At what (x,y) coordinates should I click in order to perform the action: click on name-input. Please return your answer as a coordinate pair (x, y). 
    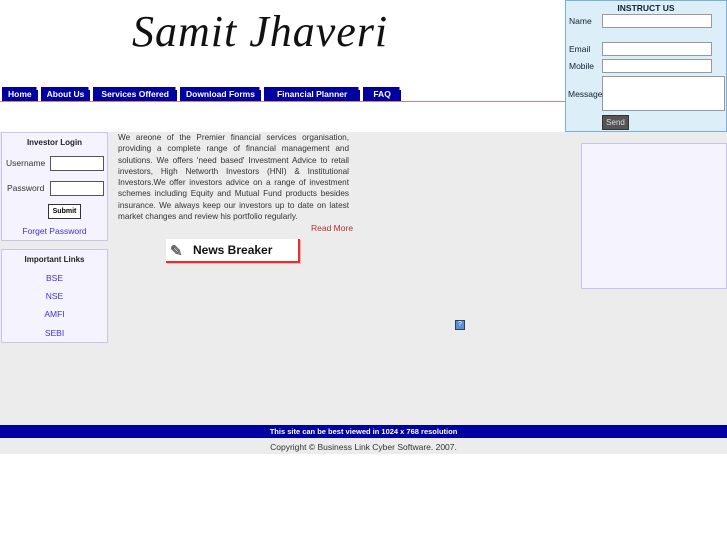
    Looking at the image, I should click on (657, 21).